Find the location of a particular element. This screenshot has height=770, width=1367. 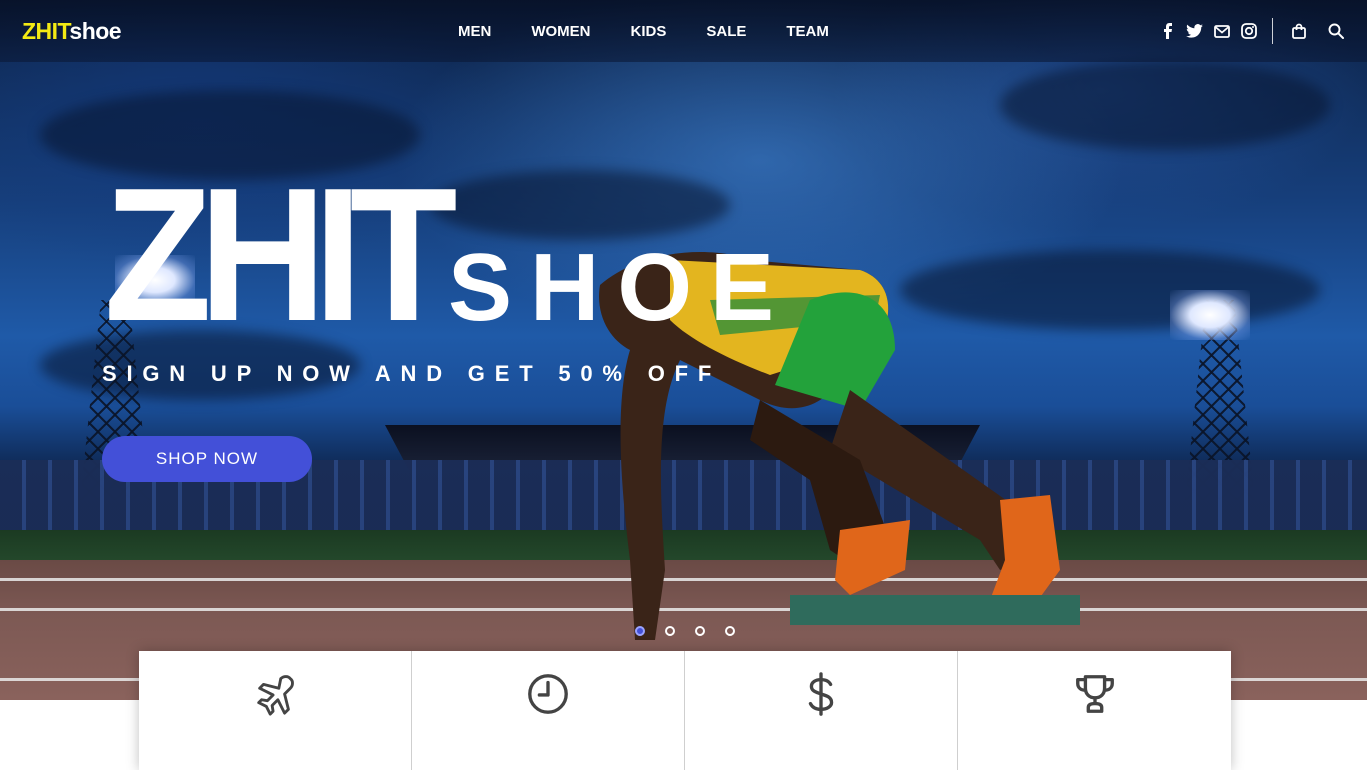

feature-card-shipping is located at coordinates (275, 710).